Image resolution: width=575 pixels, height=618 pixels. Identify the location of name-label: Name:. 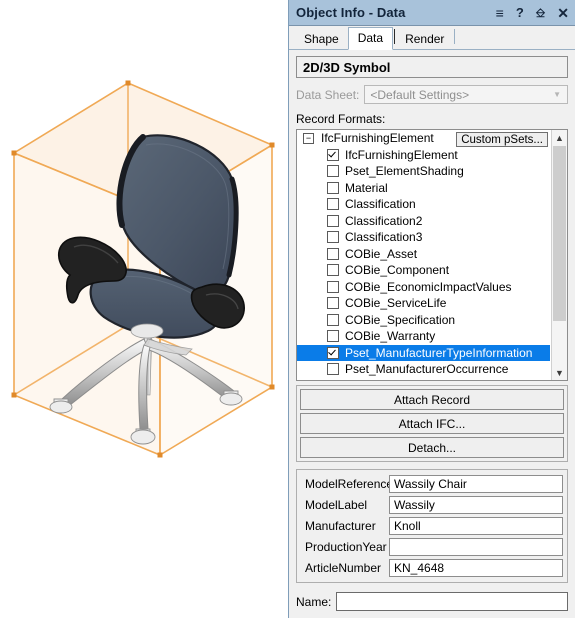
(314, 601).